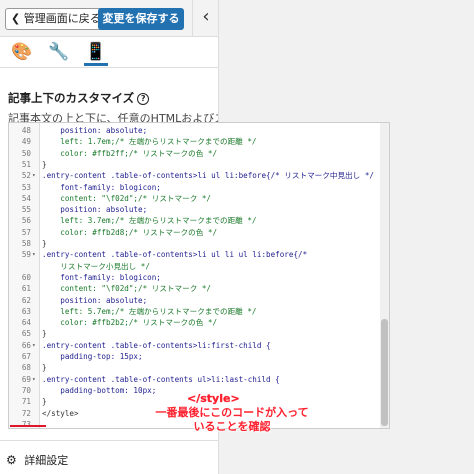  I want to click on code-line: 53 font-family: blogicon;, so click(194, 187).